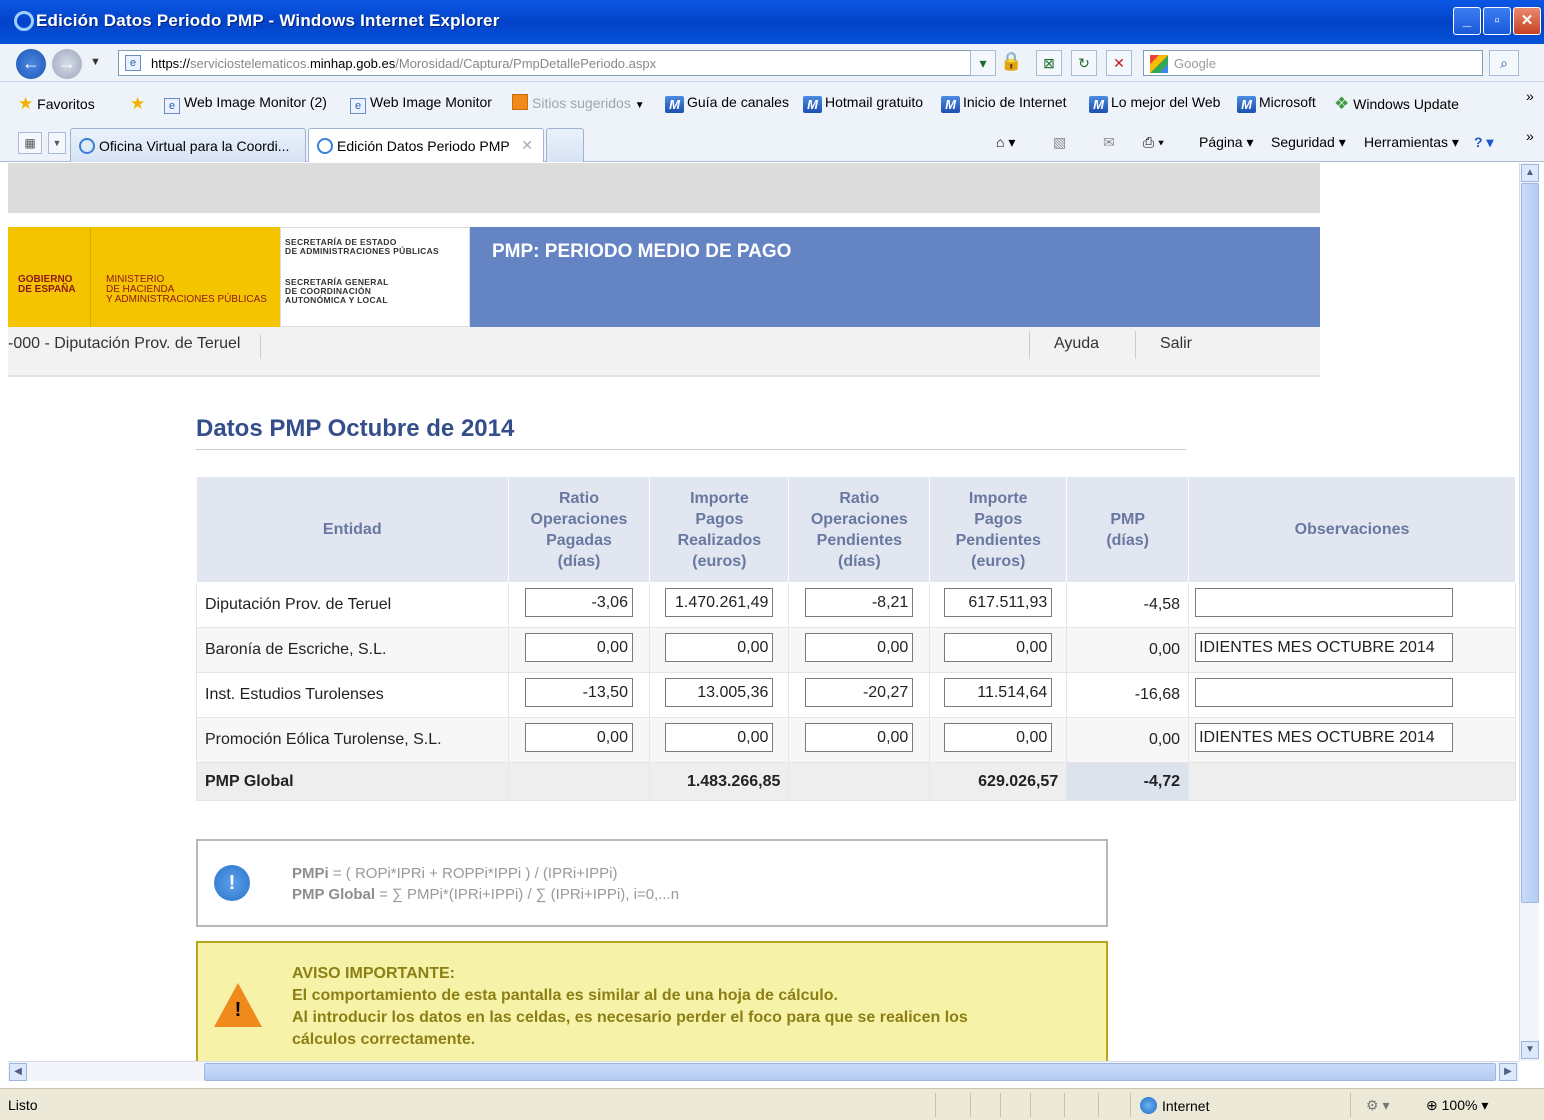  What do you see at coordinates (998, 602) in the screenshot?
I see `importe-pendientes-input: 617.511,93` at bounding box center [998, 602].